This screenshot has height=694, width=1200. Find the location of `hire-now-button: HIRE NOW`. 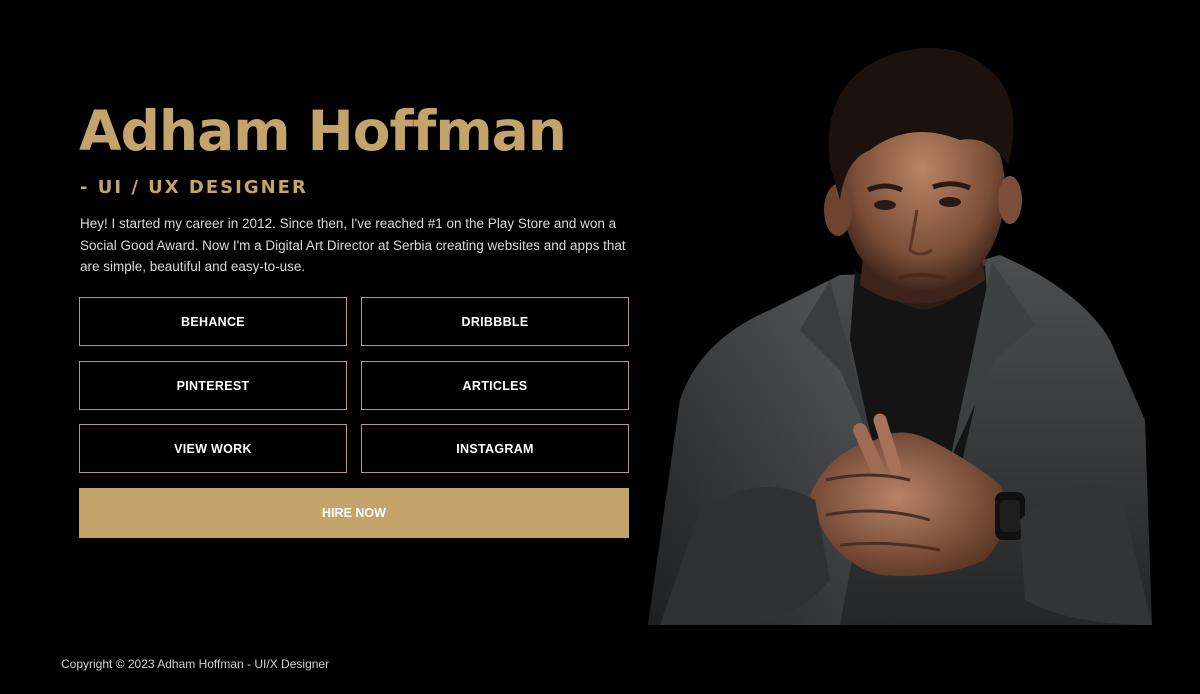

hire-now-button: HIRE NOW is located at coordinates (354, 513).